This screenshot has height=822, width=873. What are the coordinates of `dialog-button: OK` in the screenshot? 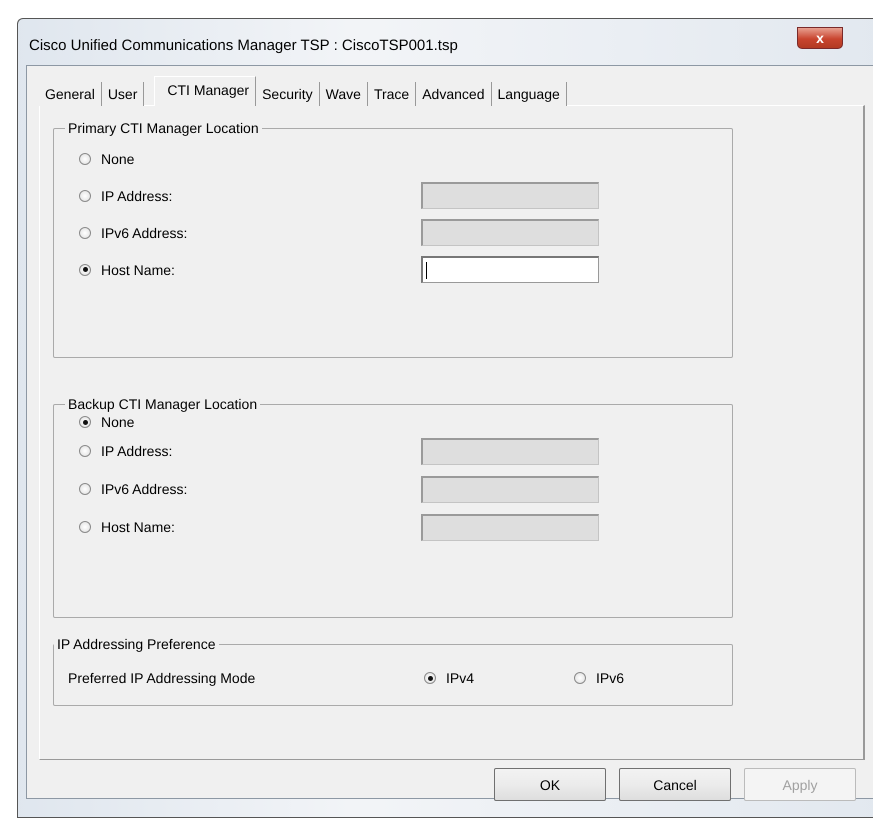 It's located at (550, 784).